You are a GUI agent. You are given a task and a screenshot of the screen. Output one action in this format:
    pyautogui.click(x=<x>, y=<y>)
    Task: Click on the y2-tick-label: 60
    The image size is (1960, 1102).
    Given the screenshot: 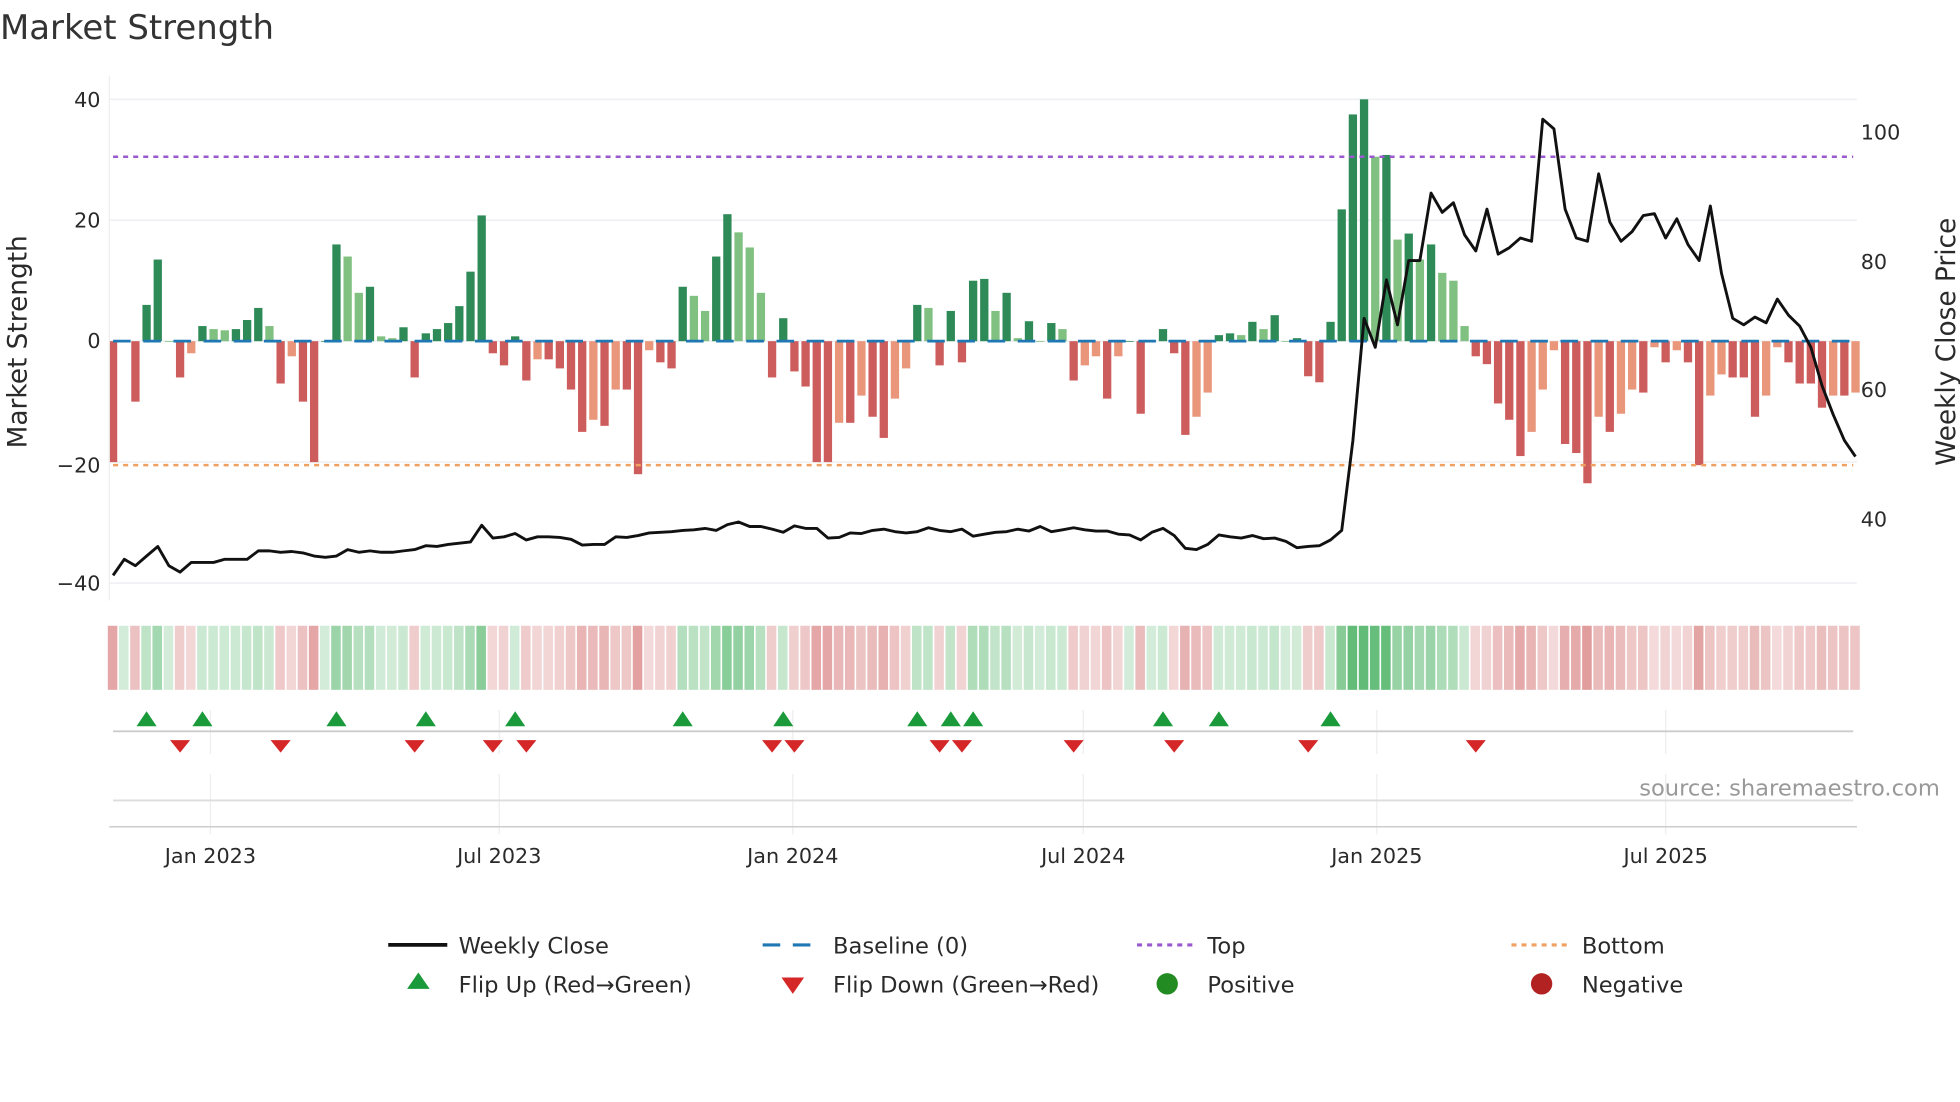 What is the action you would take?
    pyautogui.click(x=1874, y=390)
    